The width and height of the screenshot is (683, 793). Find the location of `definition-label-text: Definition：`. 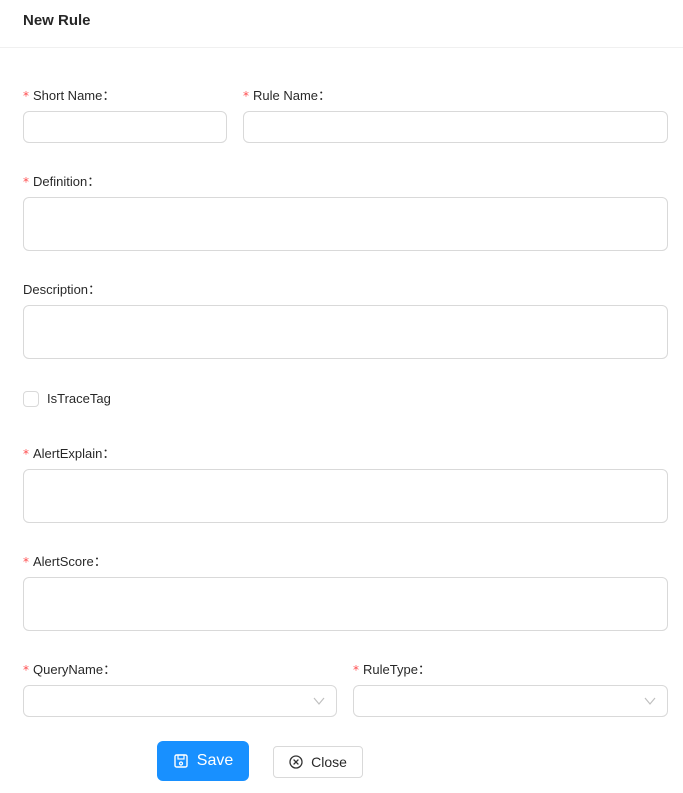

definition-label-text: Definition： is located at coordinates (67, 181).